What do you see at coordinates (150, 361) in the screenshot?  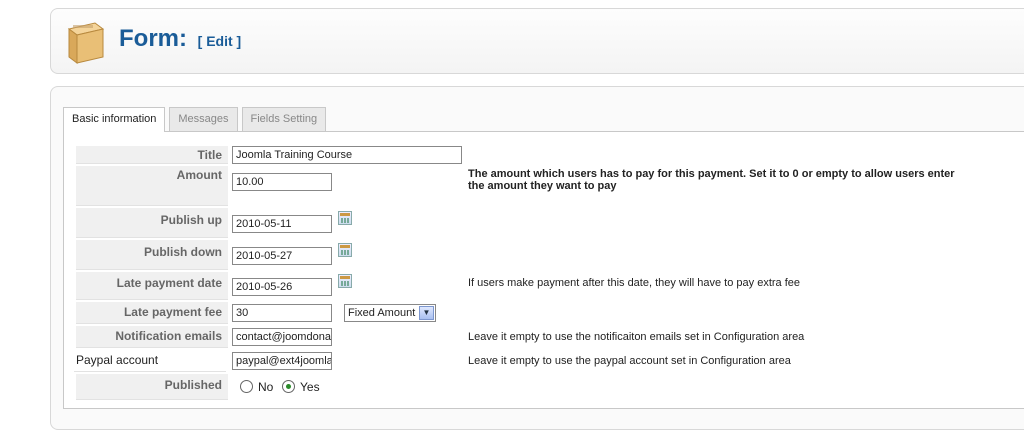 I see `paypal-account-label: Paypal account` at bounding box center [150, 361].